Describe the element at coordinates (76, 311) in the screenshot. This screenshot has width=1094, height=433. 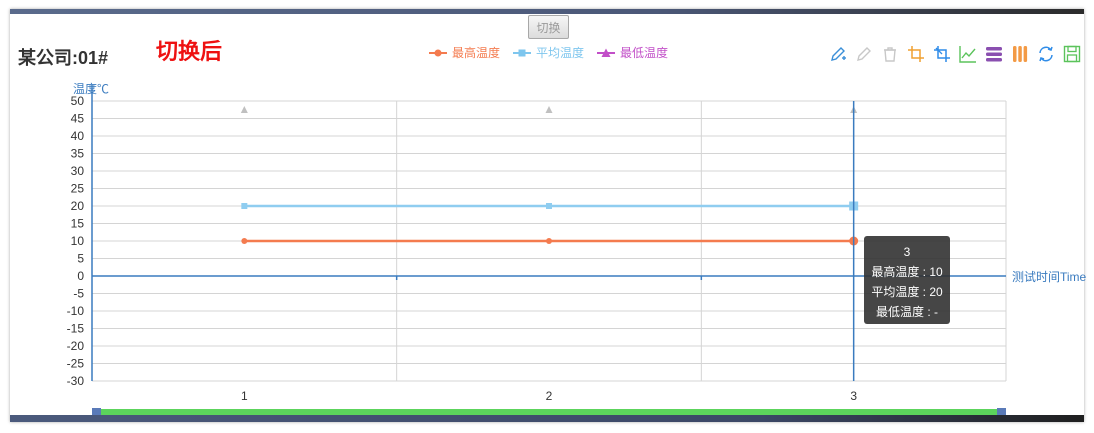
I see `y-tick-label: -10` at that location.